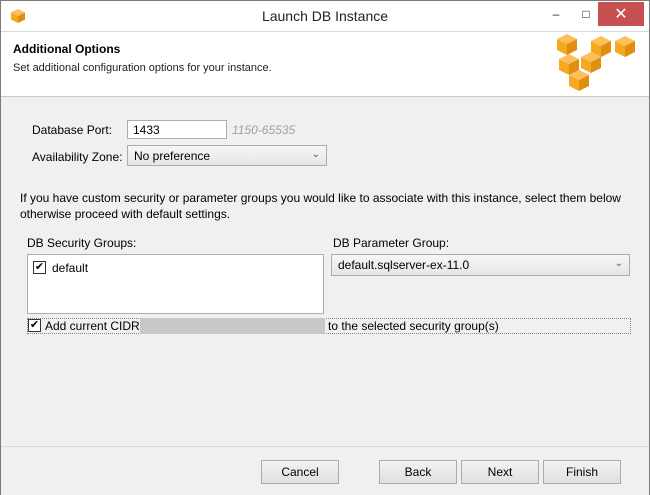 The width and height of the screenshot is (650, 495). I want to click on availability-zone-label: Availability Zone:, so click(77, 157).